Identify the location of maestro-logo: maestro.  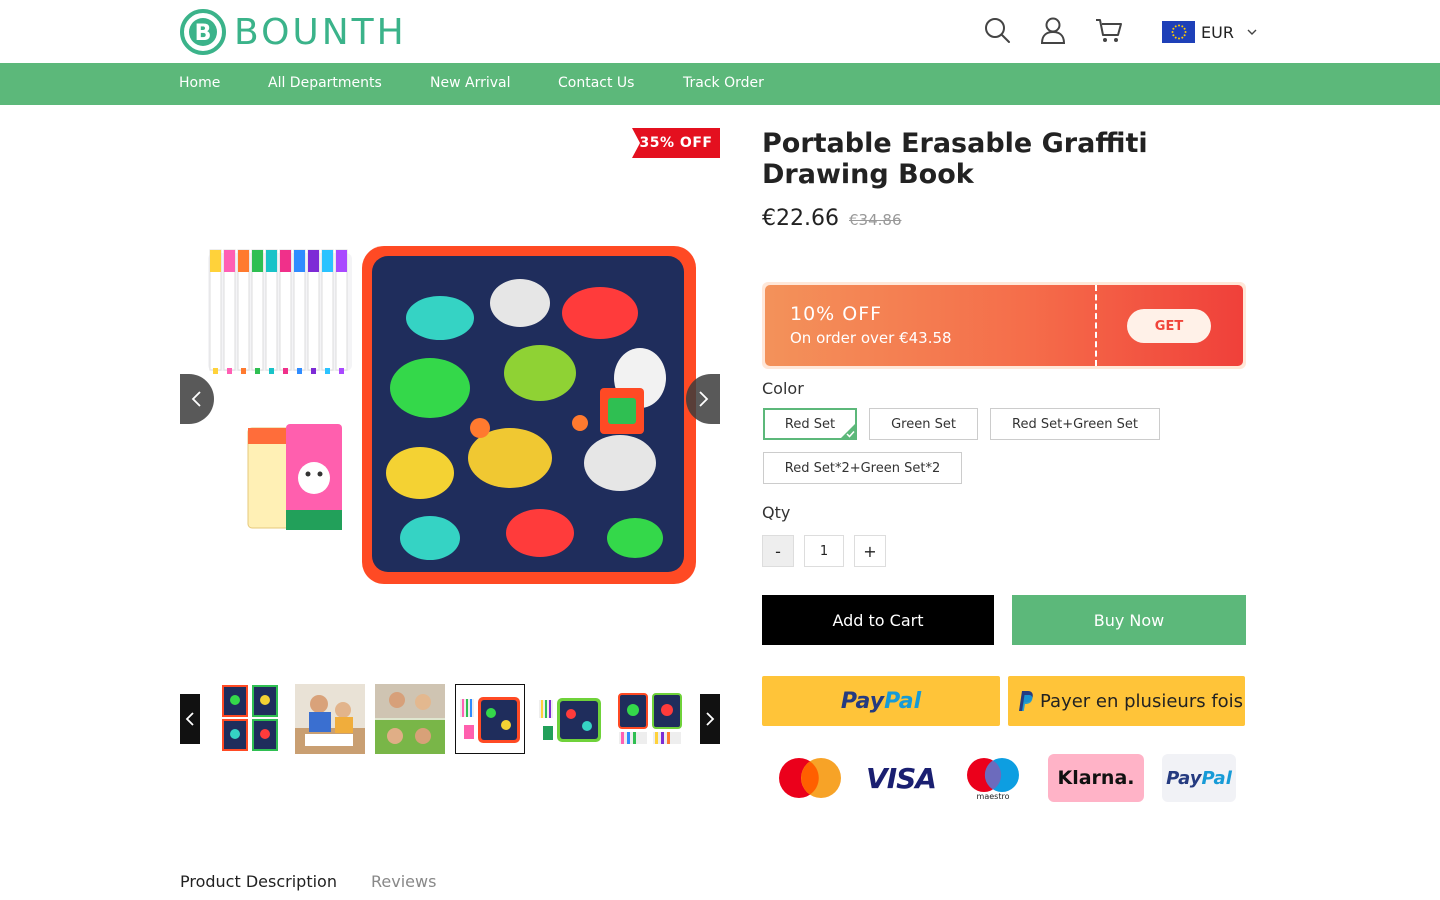
(993, 778).